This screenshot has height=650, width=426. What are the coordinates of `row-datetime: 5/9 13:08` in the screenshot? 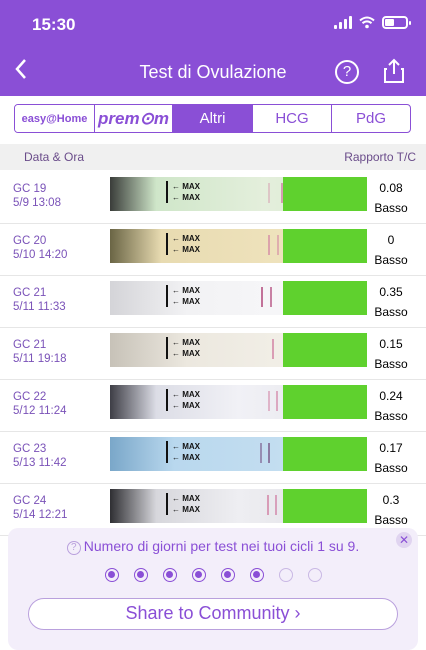 It's located at (37, 203).